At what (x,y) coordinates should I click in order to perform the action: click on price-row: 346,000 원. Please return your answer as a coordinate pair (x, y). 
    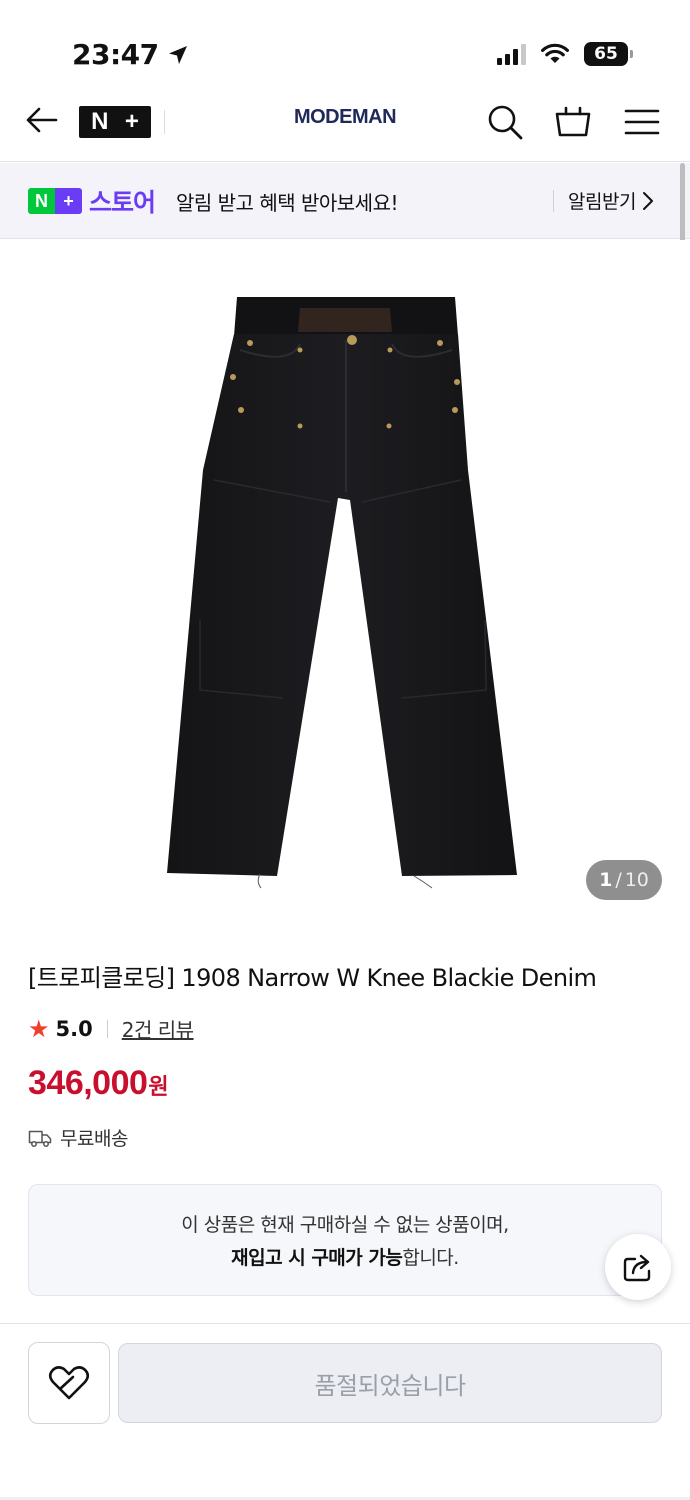
    Looking at the image, I should click on (98, 1083).